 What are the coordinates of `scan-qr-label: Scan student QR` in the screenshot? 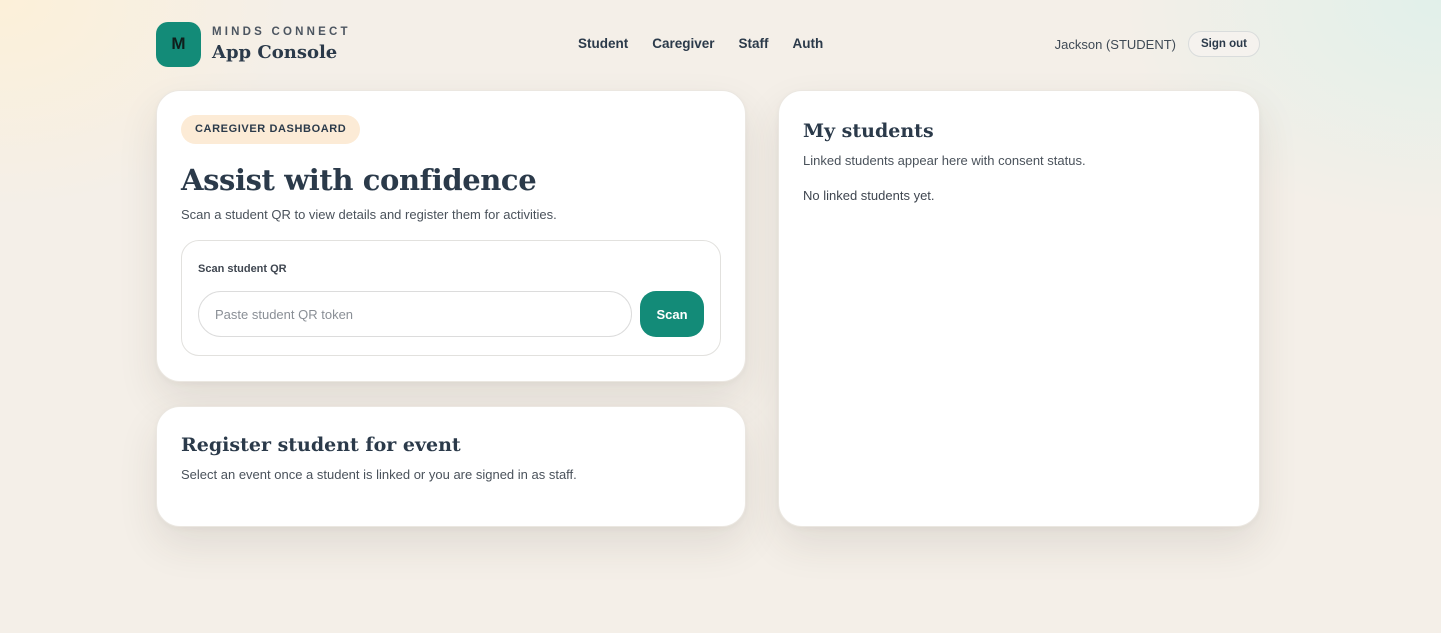 It's located at (242, 269).